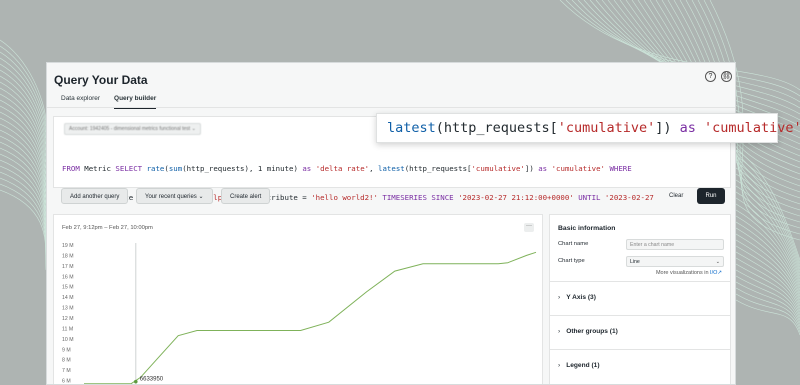 The image size is (800, 385). I want to click on y-tick-label: 15 M, so click(68, 288).